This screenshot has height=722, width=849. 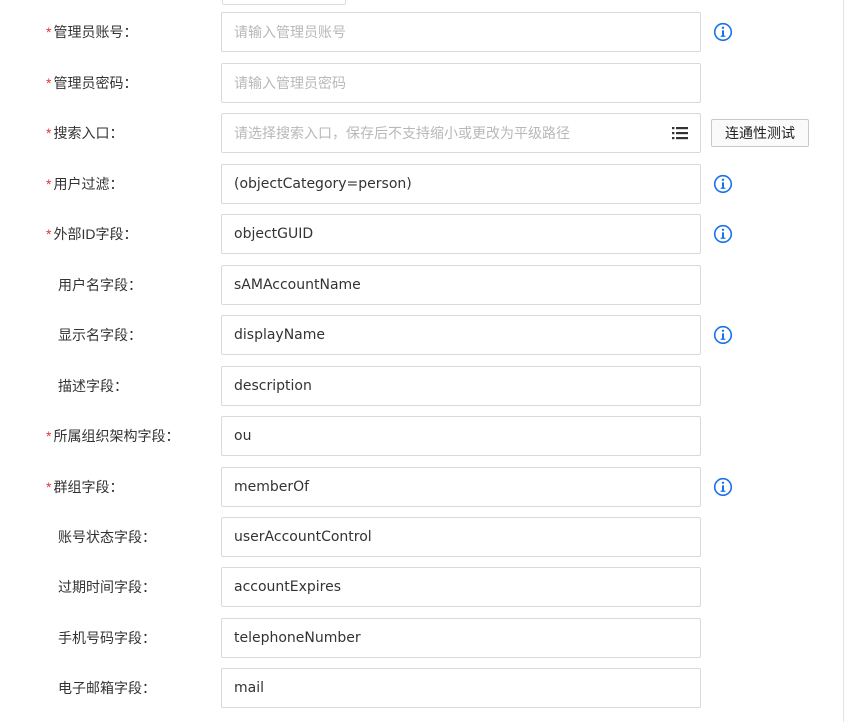 What do you see at coordinates (461, 537) in the screenshot?
I see `account-status-input: userAccountControl` at bounding box center [461, 537].